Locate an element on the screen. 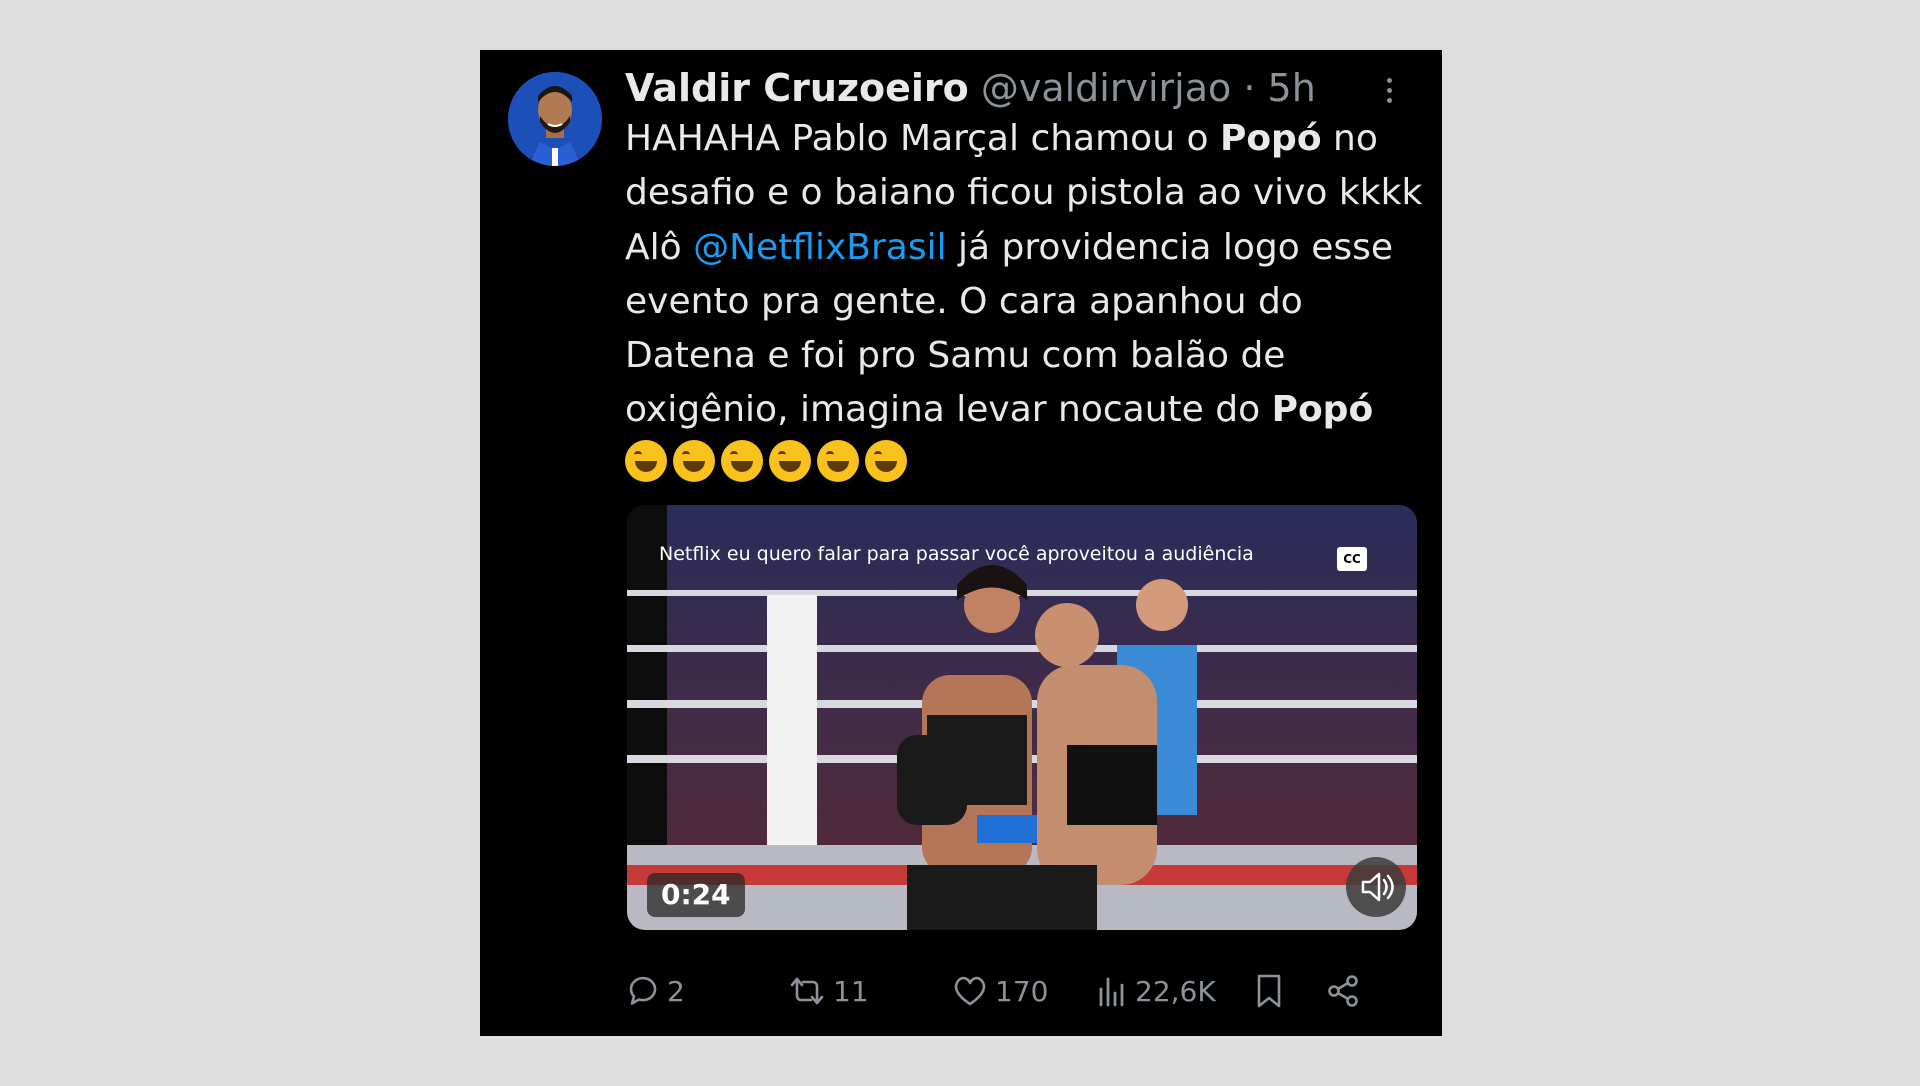 The image size is (1920, 1086). video-duration: 0:24 is located at coordinates (696, 895).